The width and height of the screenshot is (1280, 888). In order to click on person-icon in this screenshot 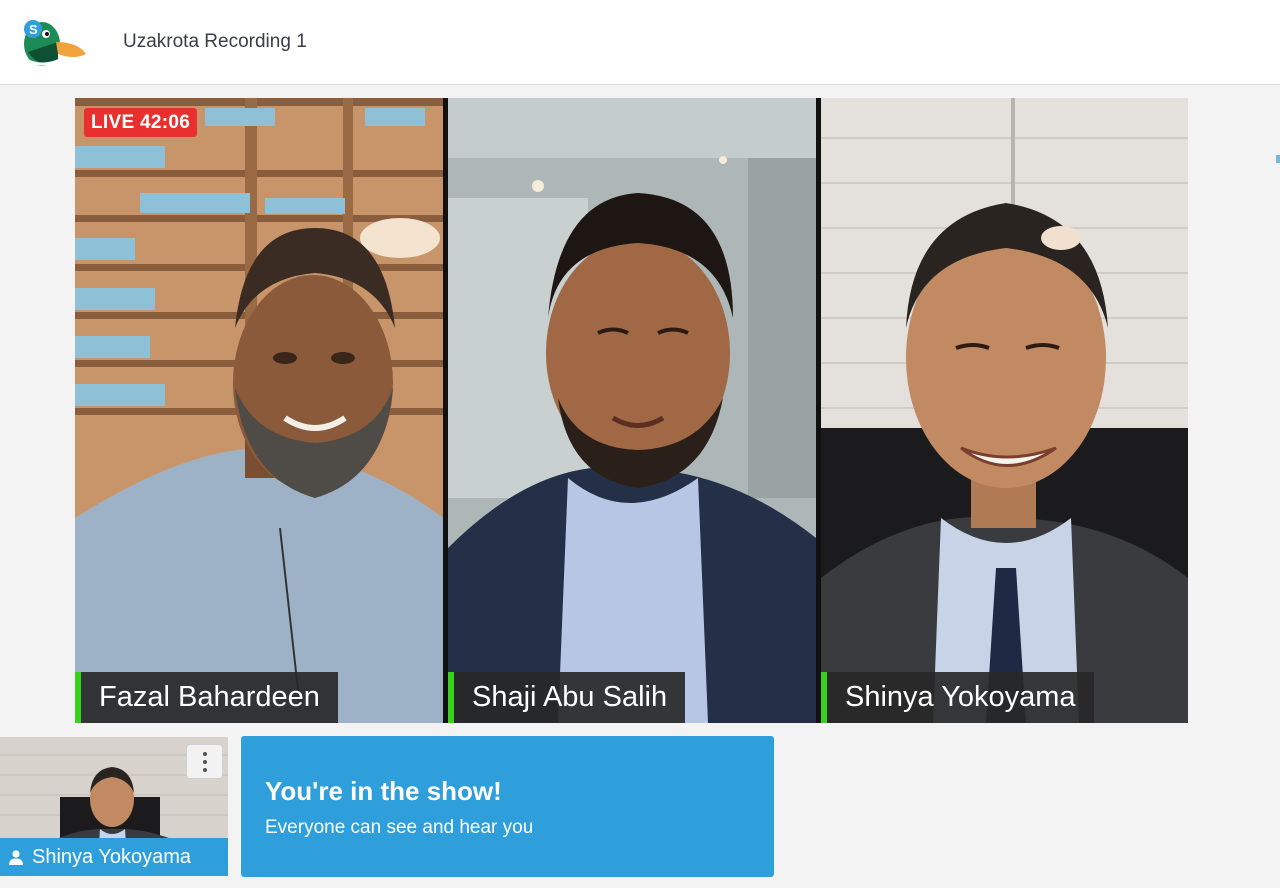, I will do `click(16, 857)`.